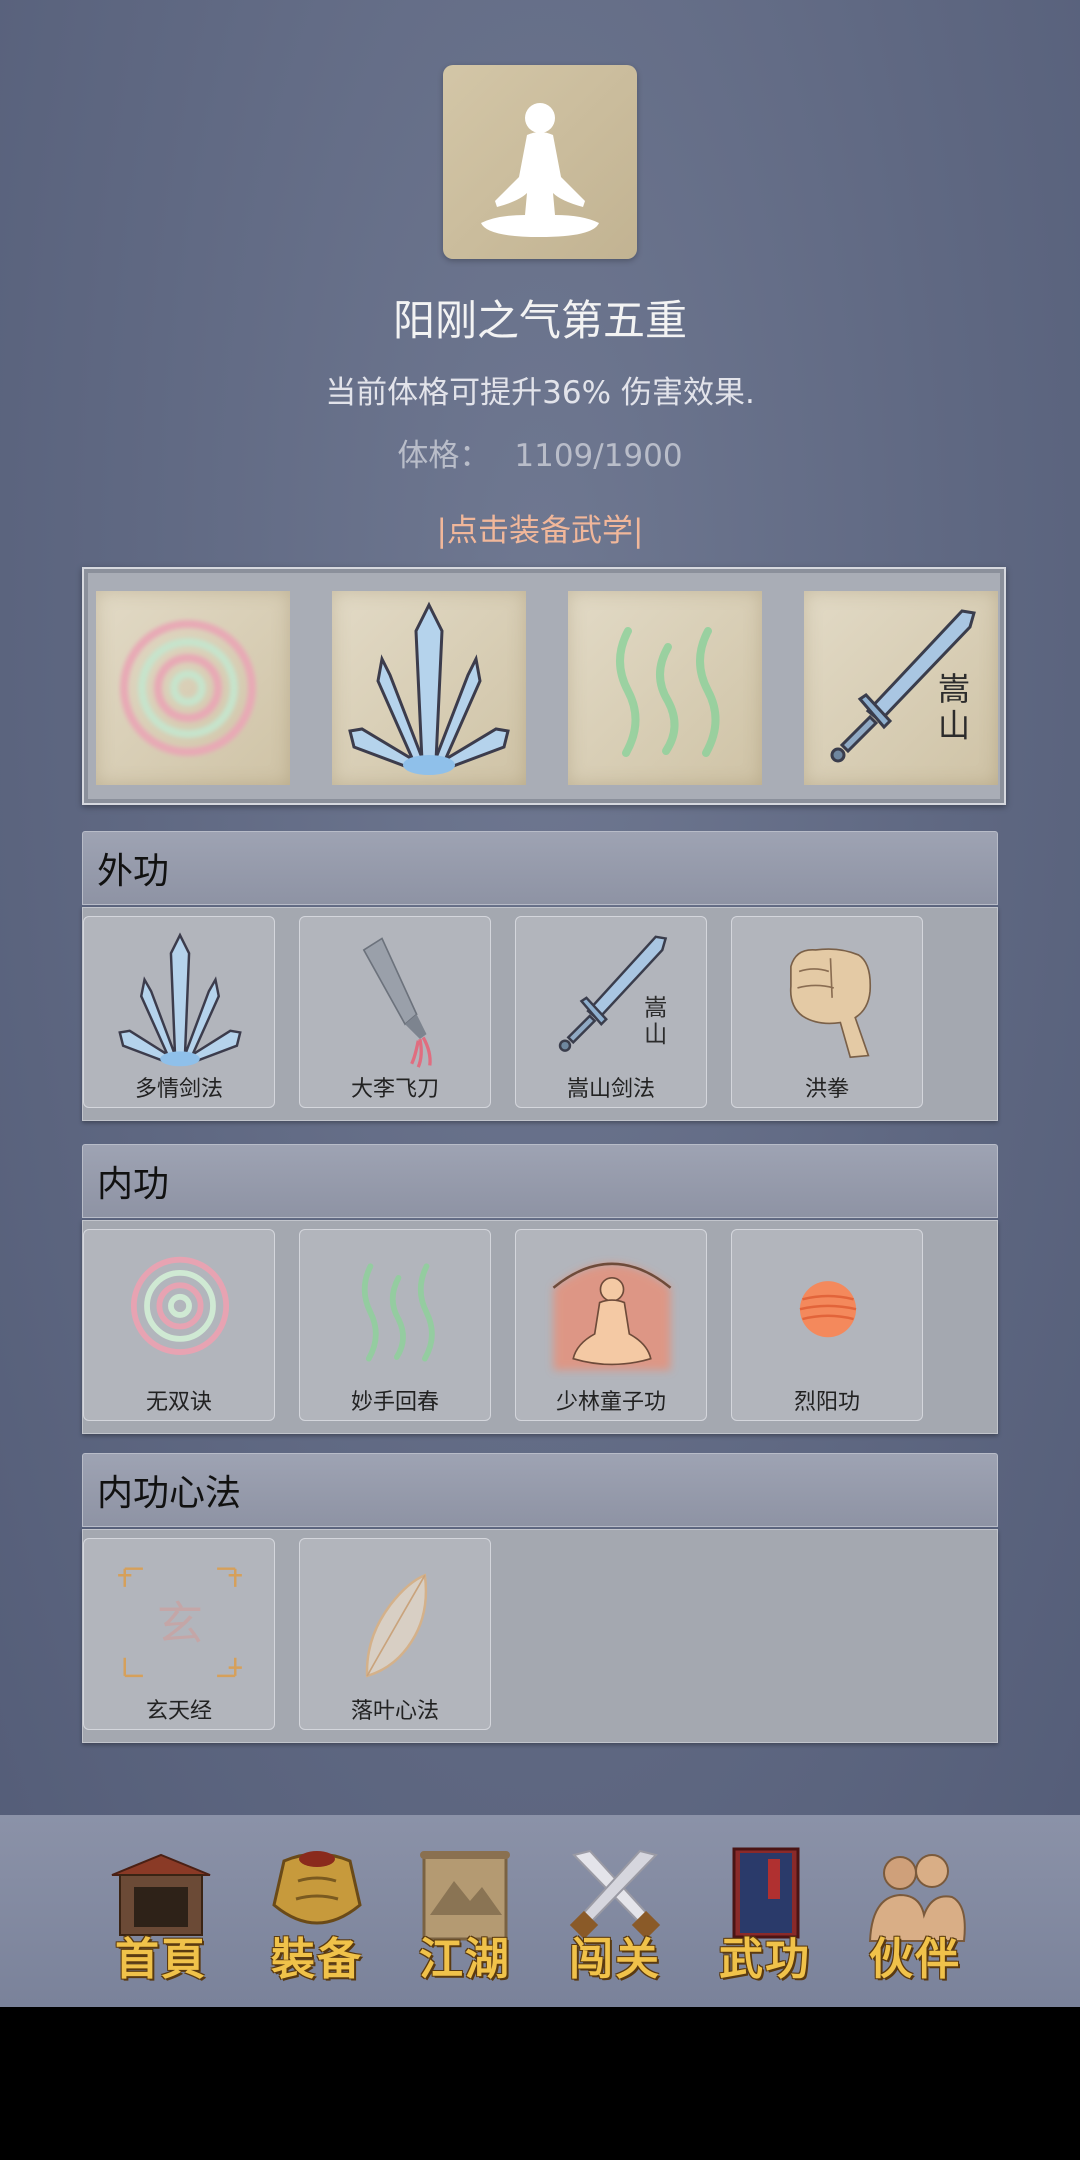 The height and width of the screenshot is (2160, 1080). Describe the element at coordinates (826, 1089) in the screenshot. I see `skill-name: 洪拳` at that location.